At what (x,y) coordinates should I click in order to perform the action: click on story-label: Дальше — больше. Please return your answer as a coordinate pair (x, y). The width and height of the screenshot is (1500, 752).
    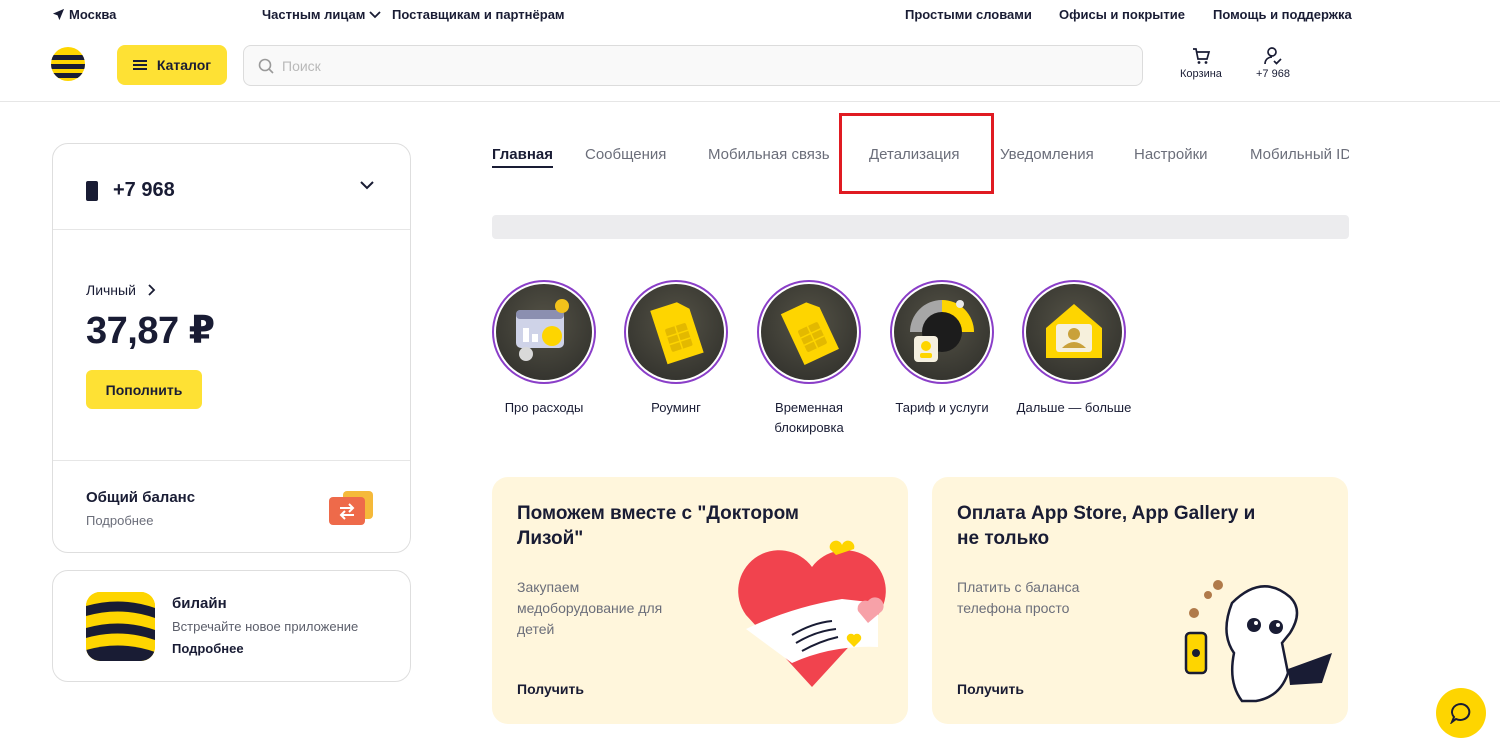
    Looking at the image, I should click on (1074, 407).